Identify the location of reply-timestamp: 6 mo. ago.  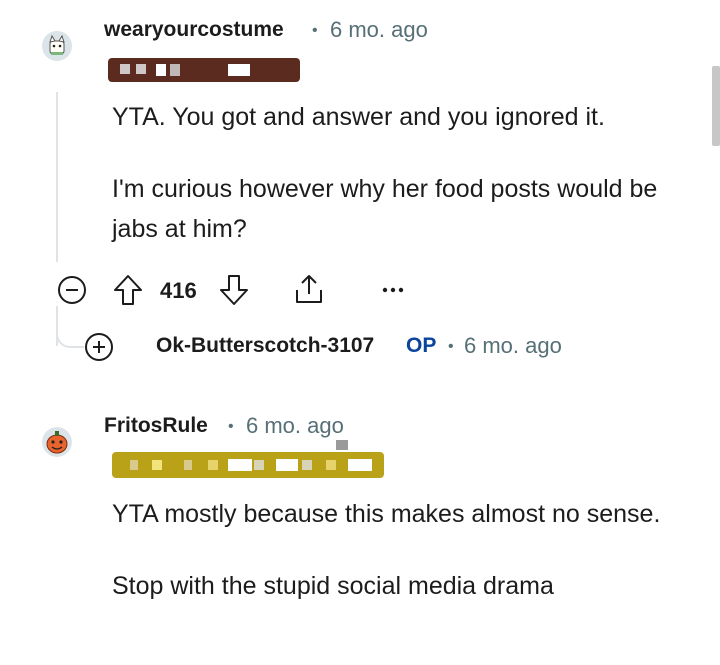
(513, 345).